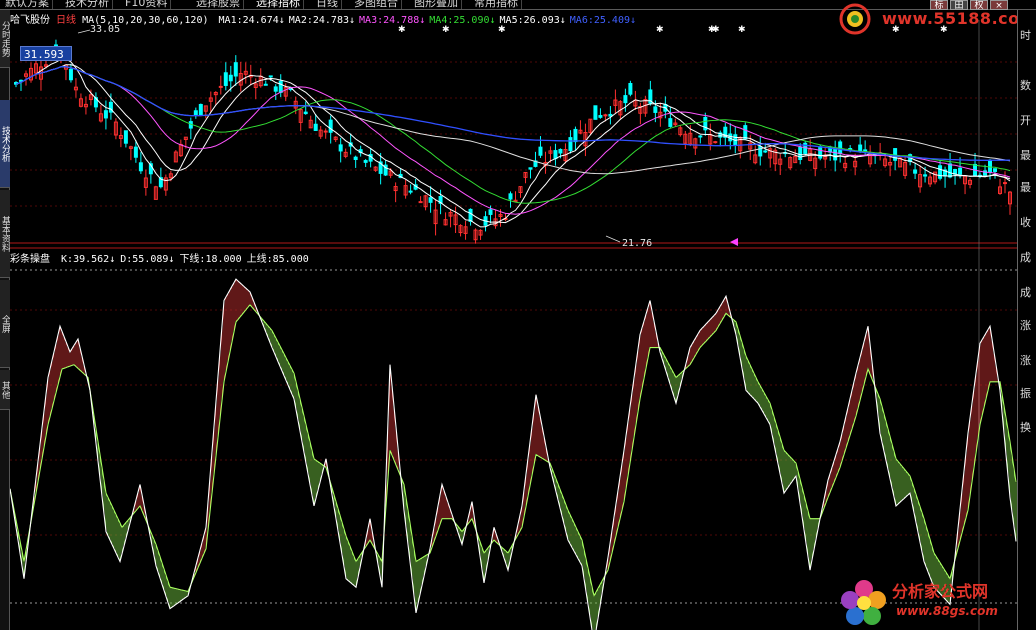  I want to click on ma-label: MA4:, so click(441, 20).